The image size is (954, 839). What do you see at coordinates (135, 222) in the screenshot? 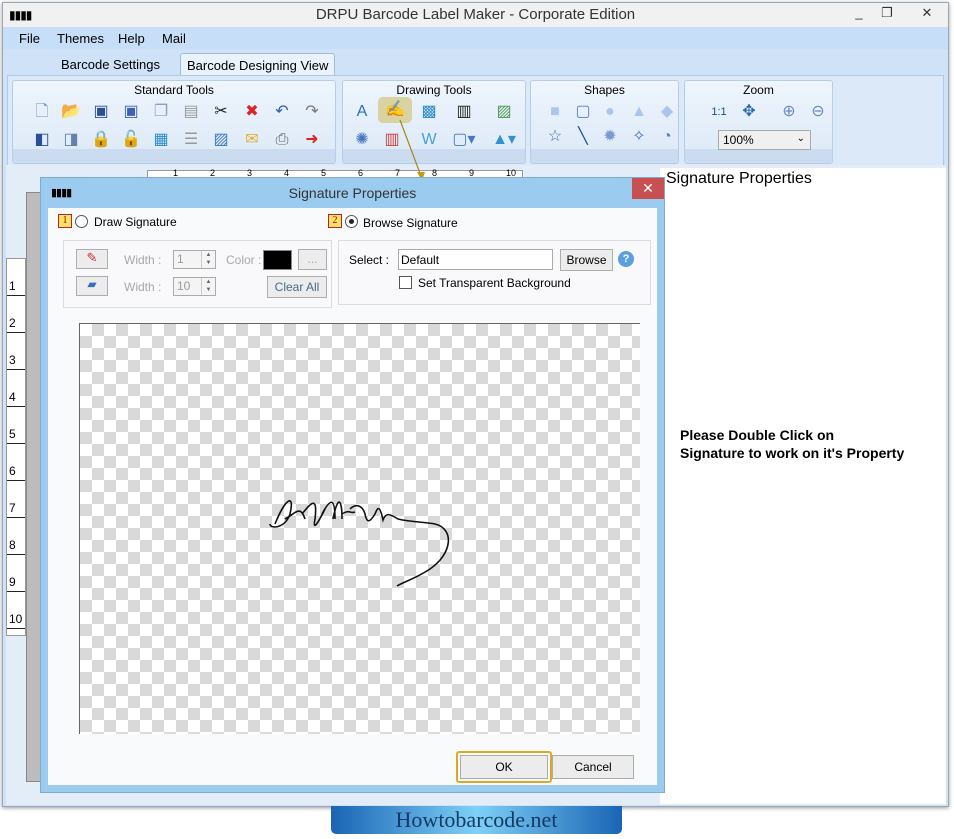
I see `draw-signature-label: Draw Signature` at bounding box center [135, 222].